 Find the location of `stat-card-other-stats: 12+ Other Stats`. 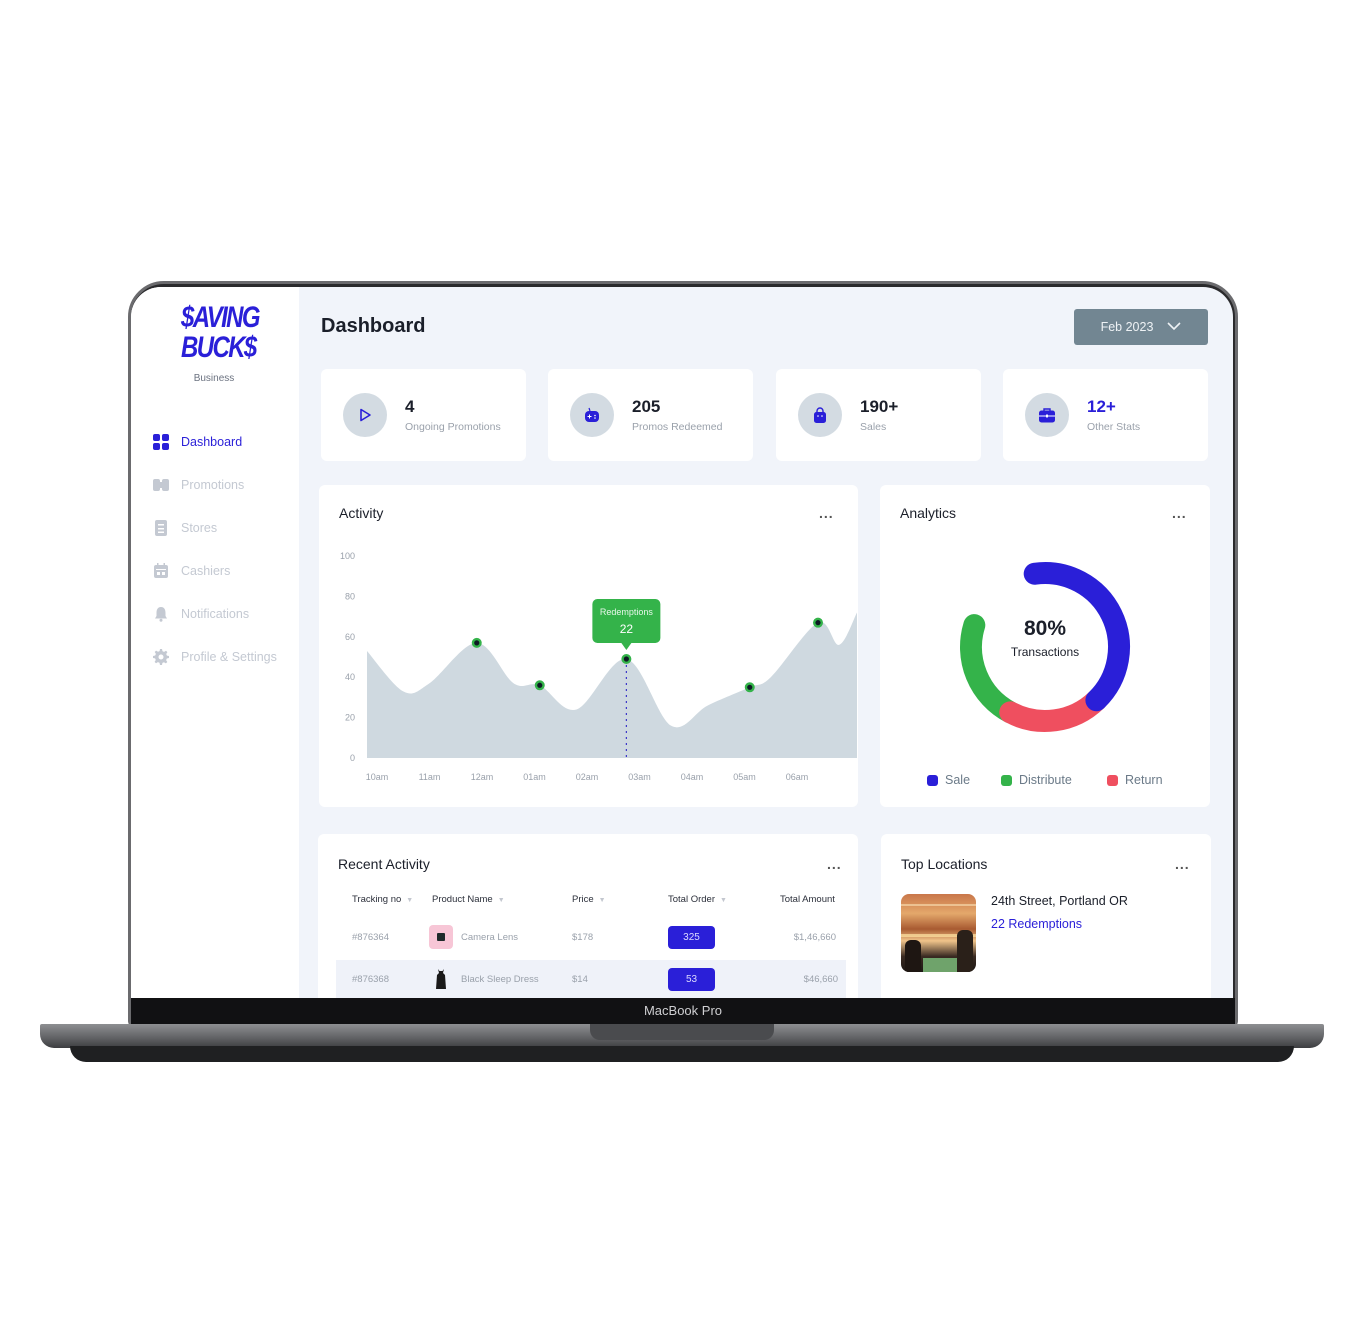

stat-card-other-stats: 12+ Other Stats is located at coordinates (1105, 415).